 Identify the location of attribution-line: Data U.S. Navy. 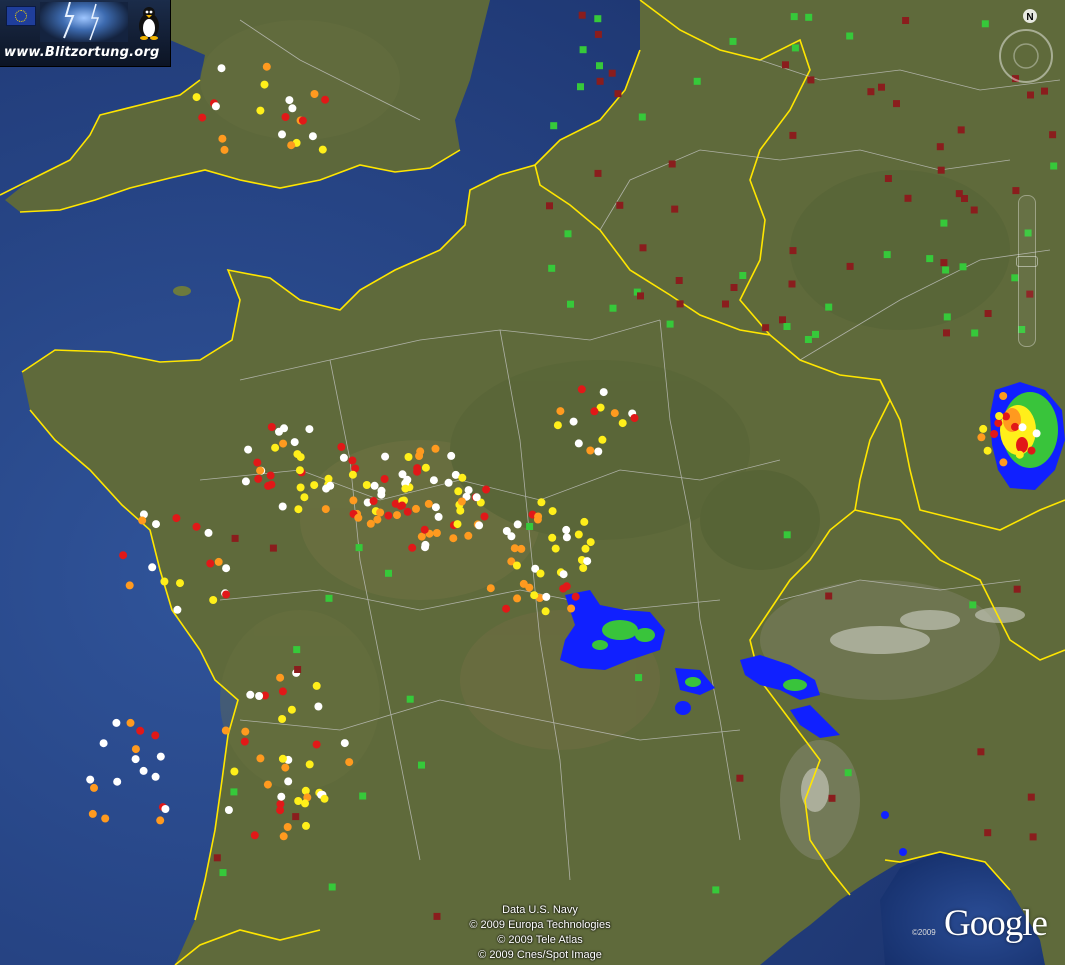
(540, 910).